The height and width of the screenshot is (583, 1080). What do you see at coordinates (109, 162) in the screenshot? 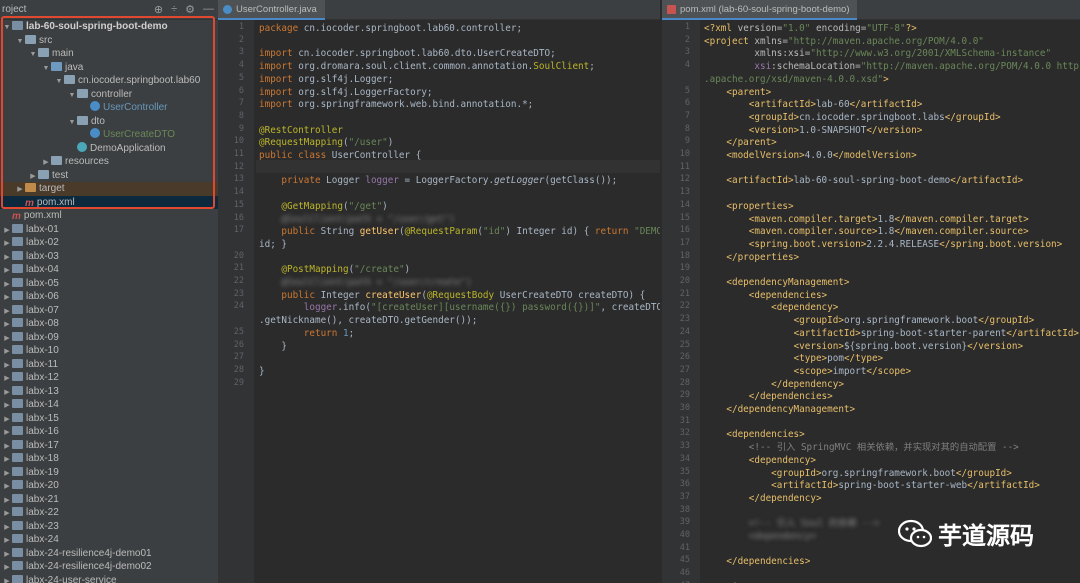
I see `tree-item: ▶ resources` at bounding box center [109, 162].